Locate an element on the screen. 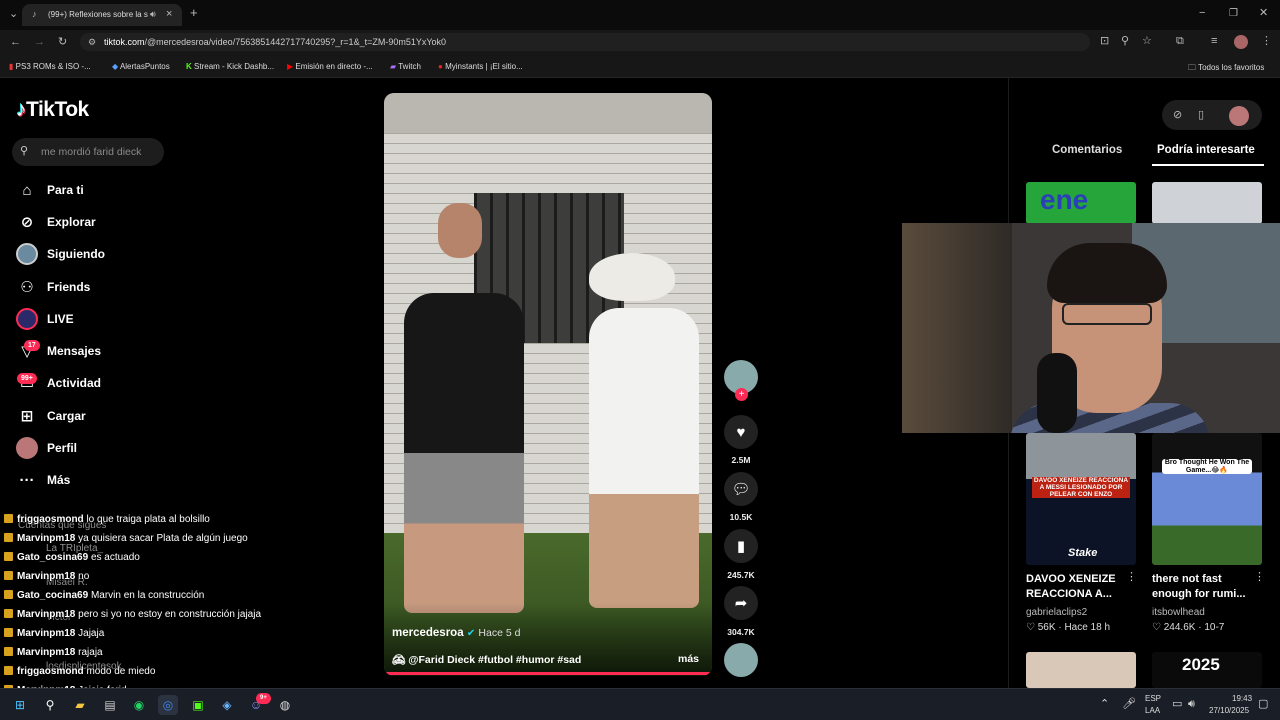 The image size is (1280, 720). new-tab-button: + is located at coordinates (194, 12).